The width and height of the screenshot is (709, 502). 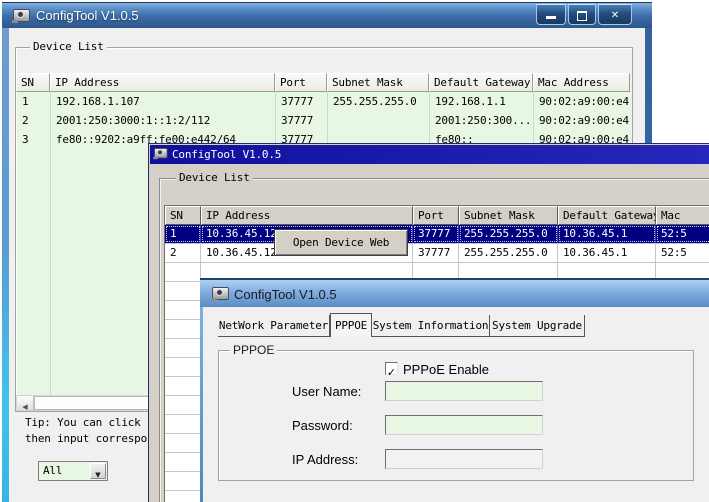 What do you see at coordinates (582, 14) in the screenshot?
I see `maximize-button` at bounding box center [582, 14].